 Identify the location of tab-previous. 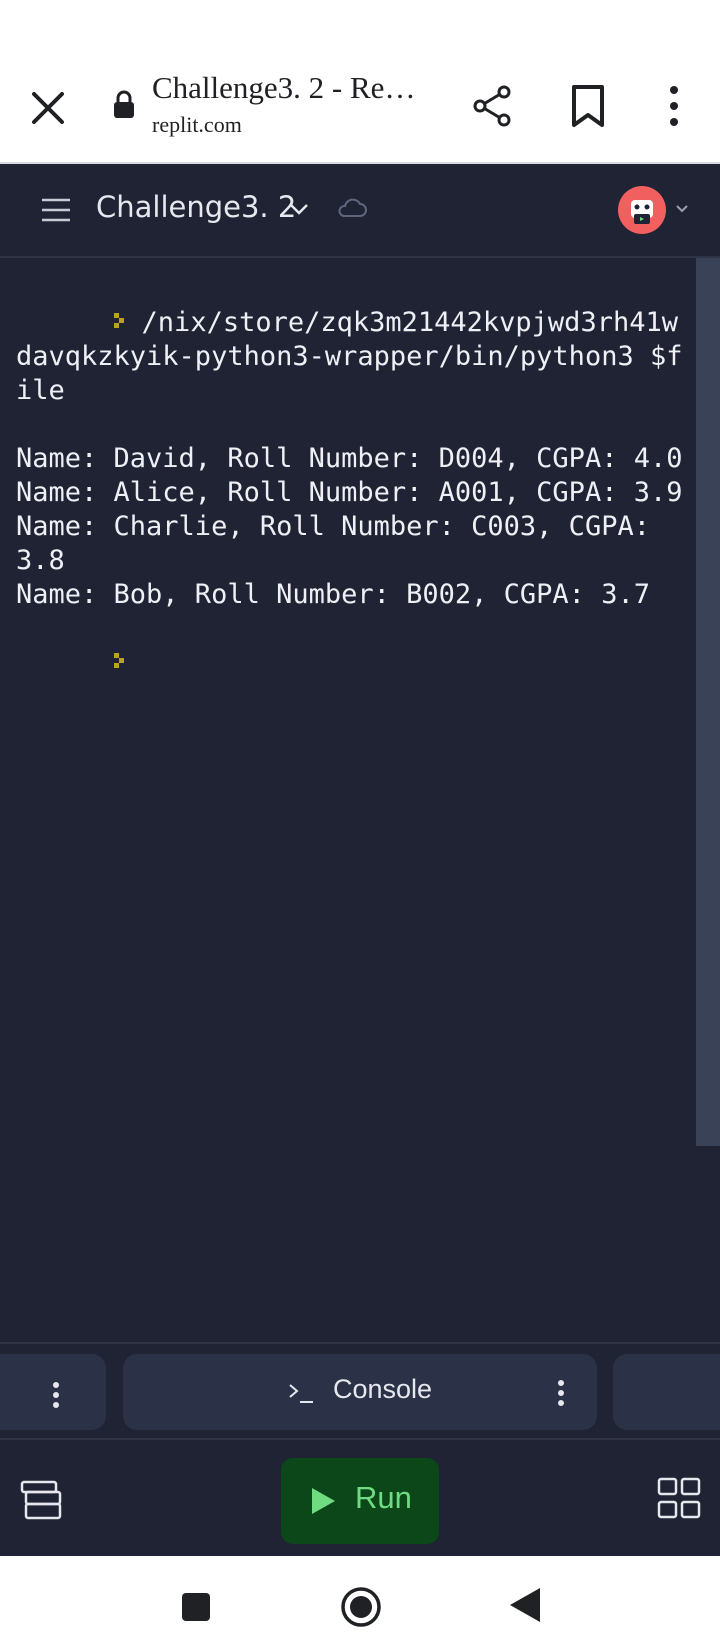
(53, 1392).